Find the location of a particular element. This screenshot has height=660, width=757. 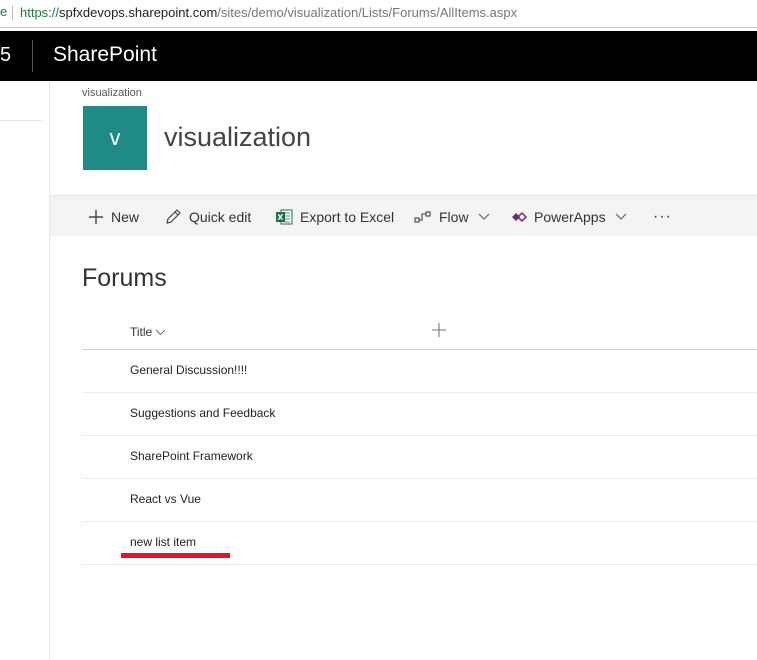

more-icon: ··· is located at coordinates (662, 216).